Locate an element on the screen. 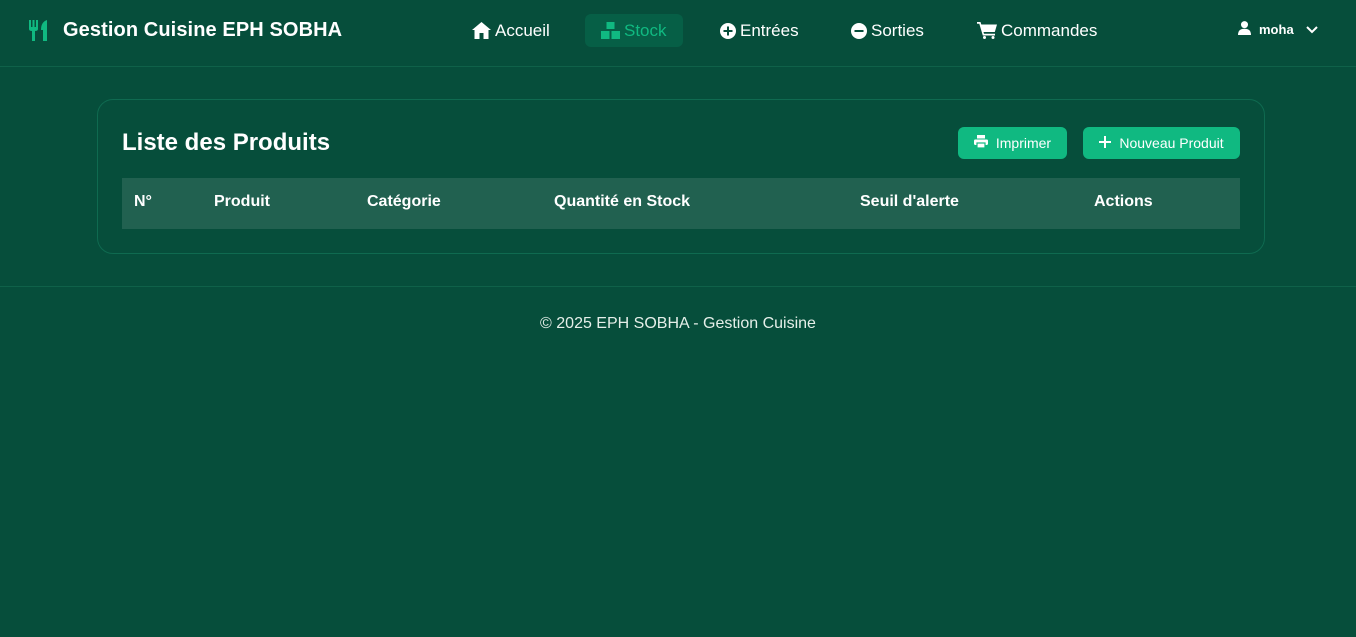 This screenshot has height=637, width=1356. plus-circle-icon is located at coordinates (728, 30).